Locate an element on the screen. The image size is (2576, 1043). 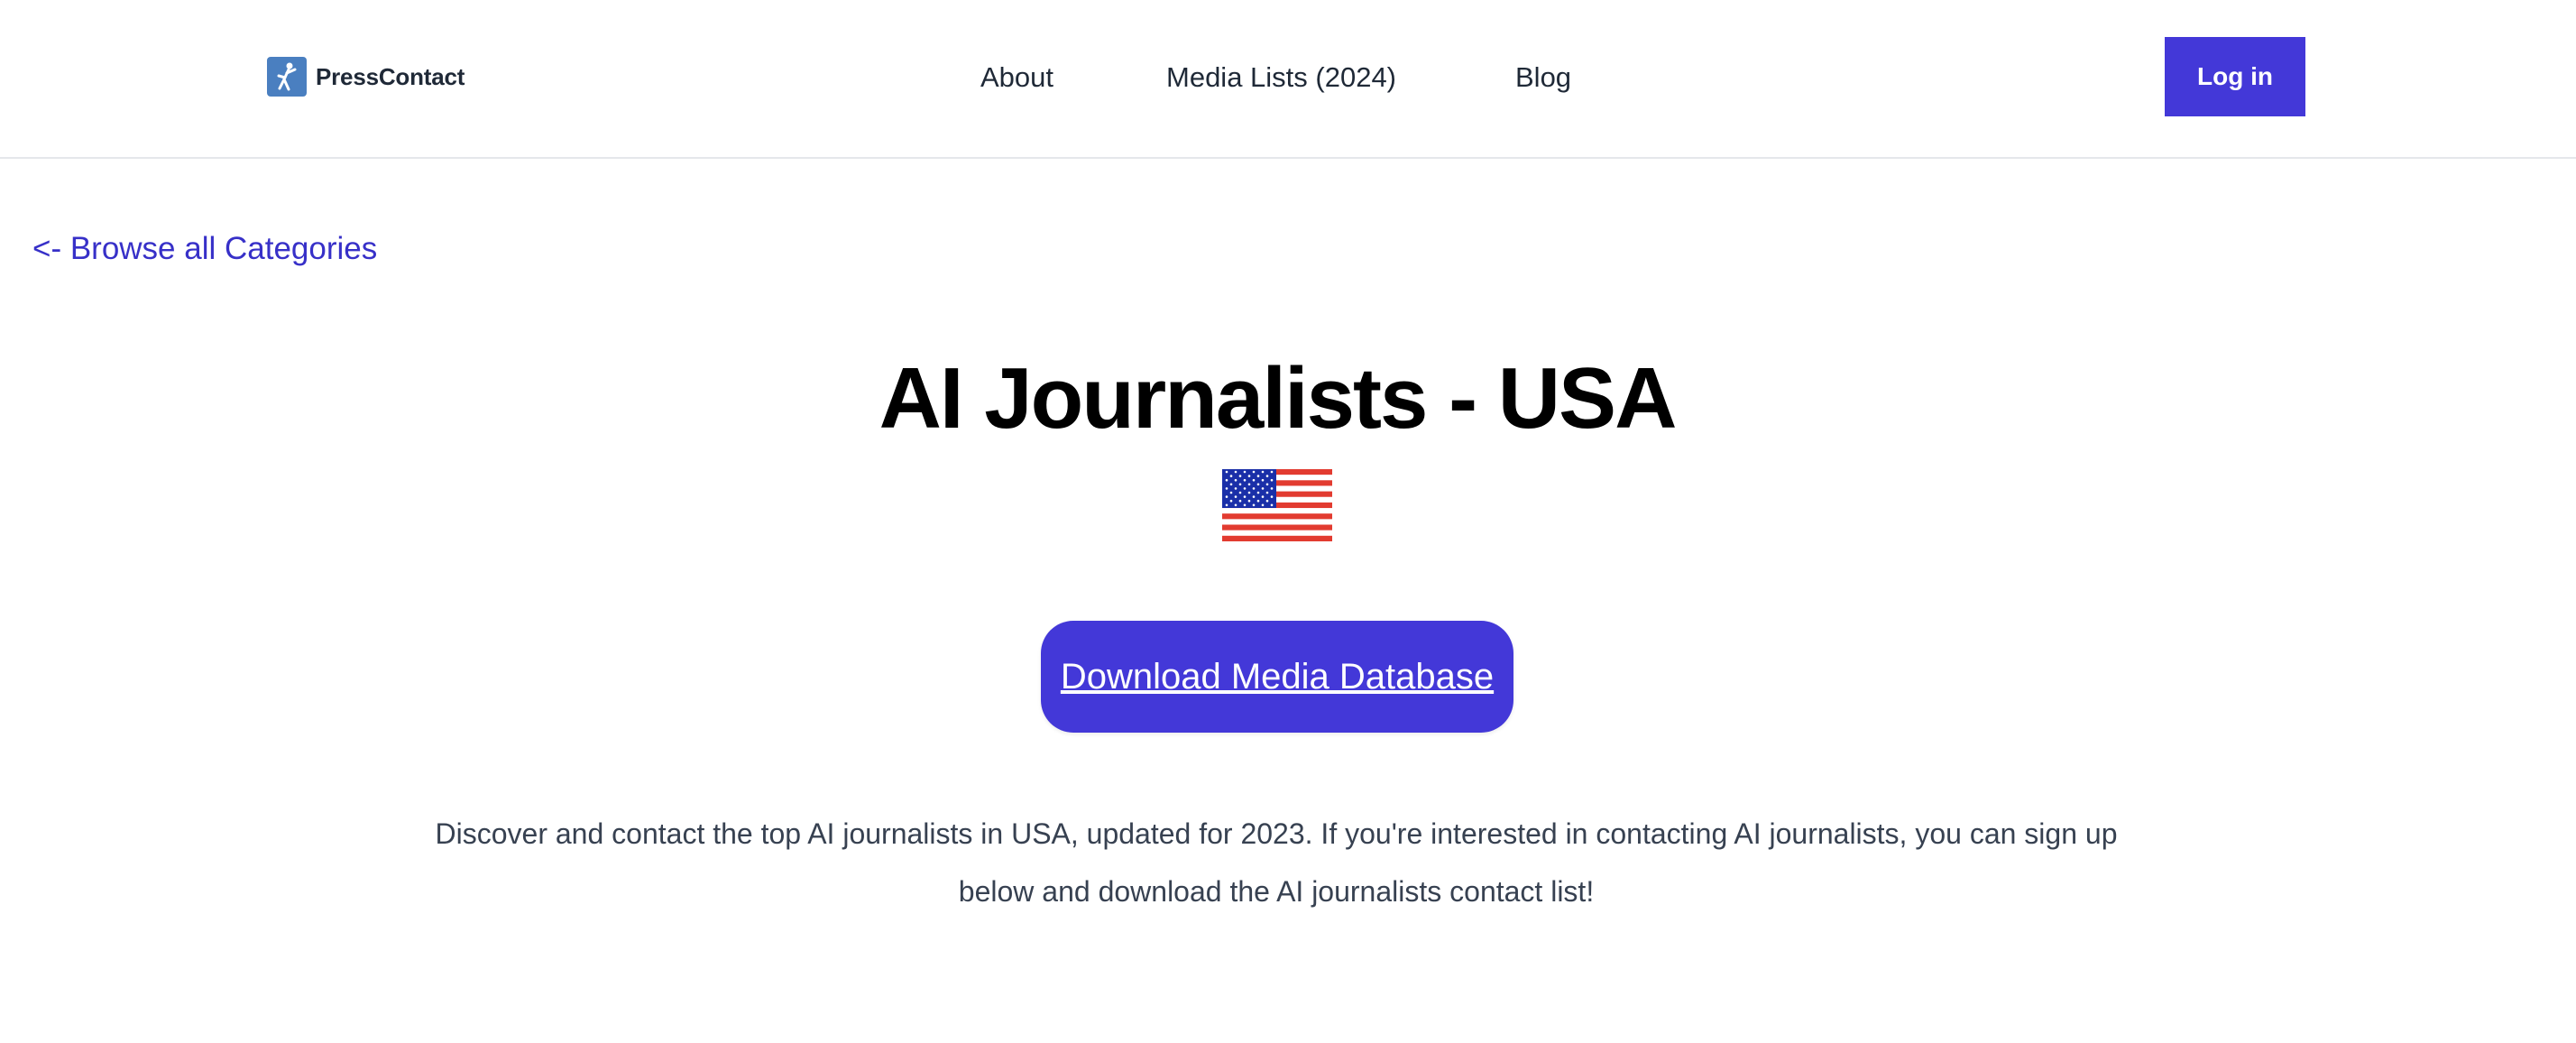
nav-media-lists-link: Media Lists (2024) is located at coordinates (1281, 77).